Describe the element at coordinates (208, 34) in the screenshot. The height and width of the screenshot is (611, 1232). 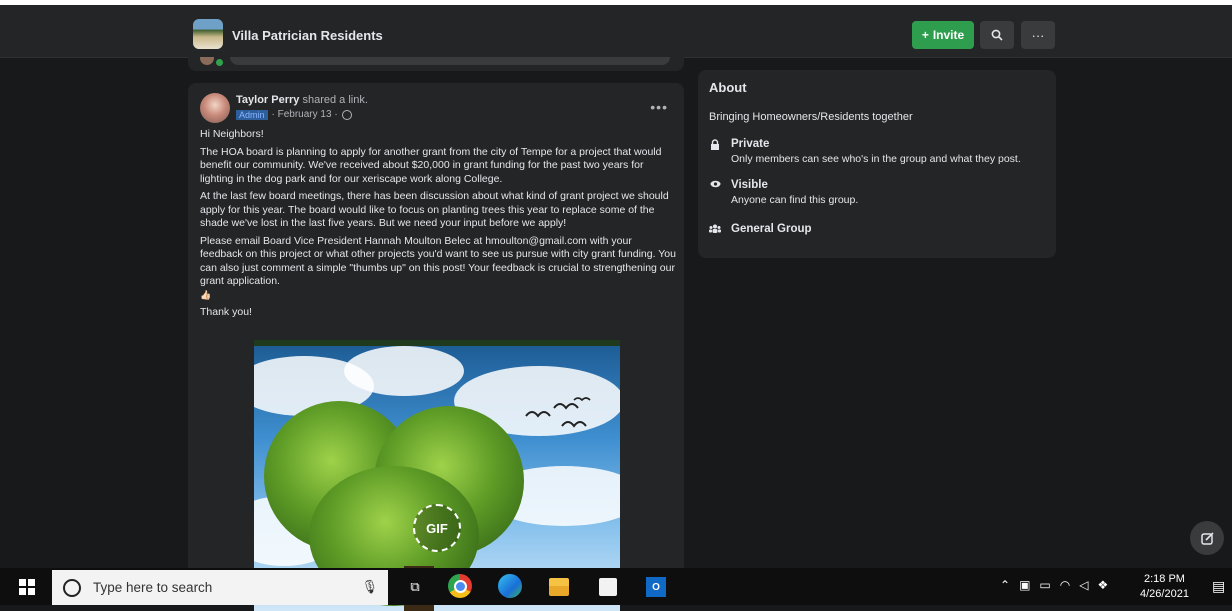
I see `group-thumbnail` at that location.